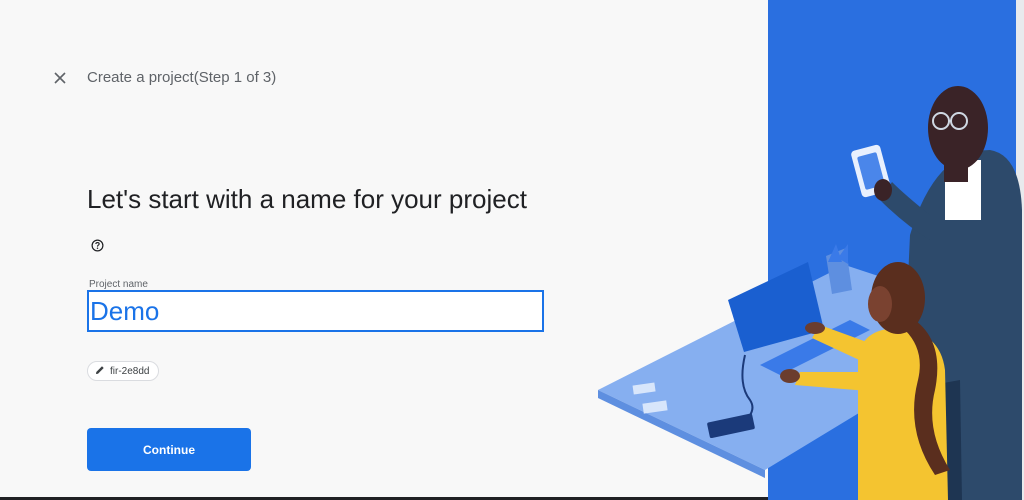  I want to click on project-name-label: Project name, so click(118, 284).